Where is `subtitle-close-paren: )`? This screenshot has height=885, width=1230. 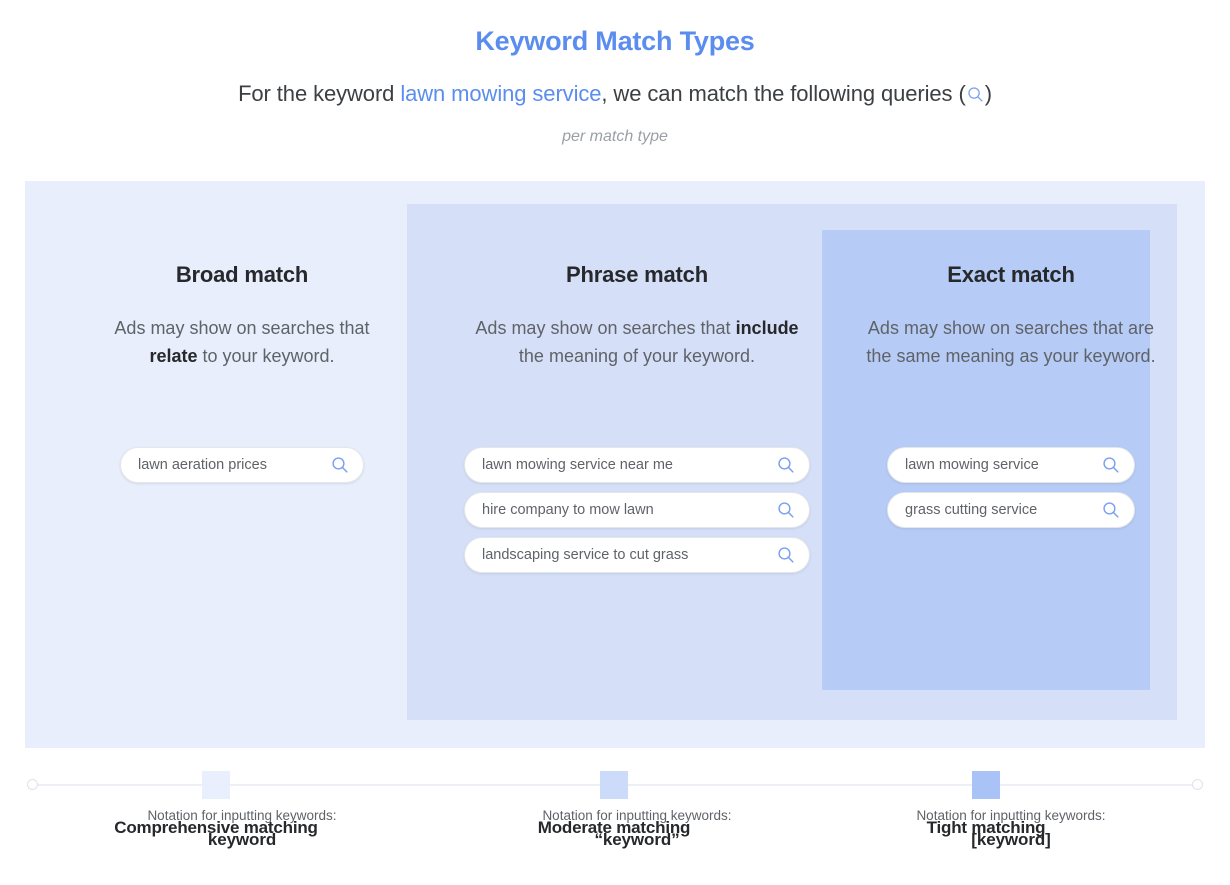
subtitle-close-paren: ) is located at coordinates (988, 93).